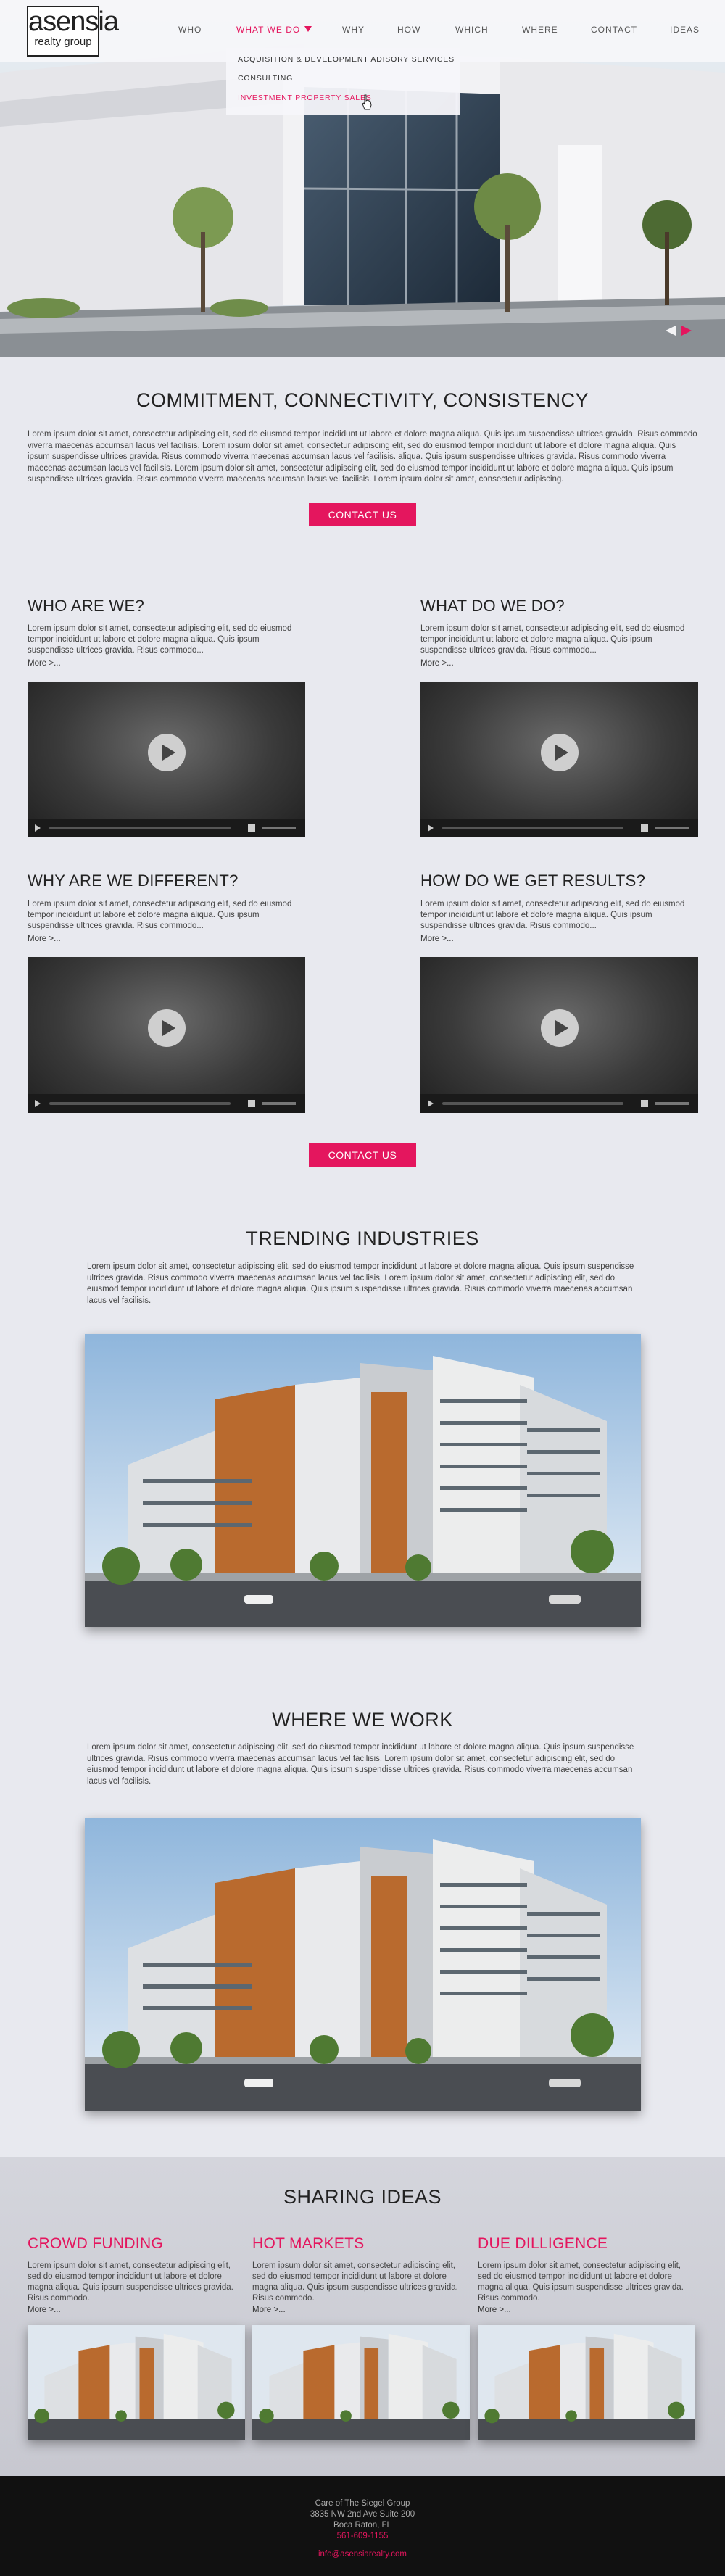  I want to click on nav-item-which: WHICH, so click(472, 30).